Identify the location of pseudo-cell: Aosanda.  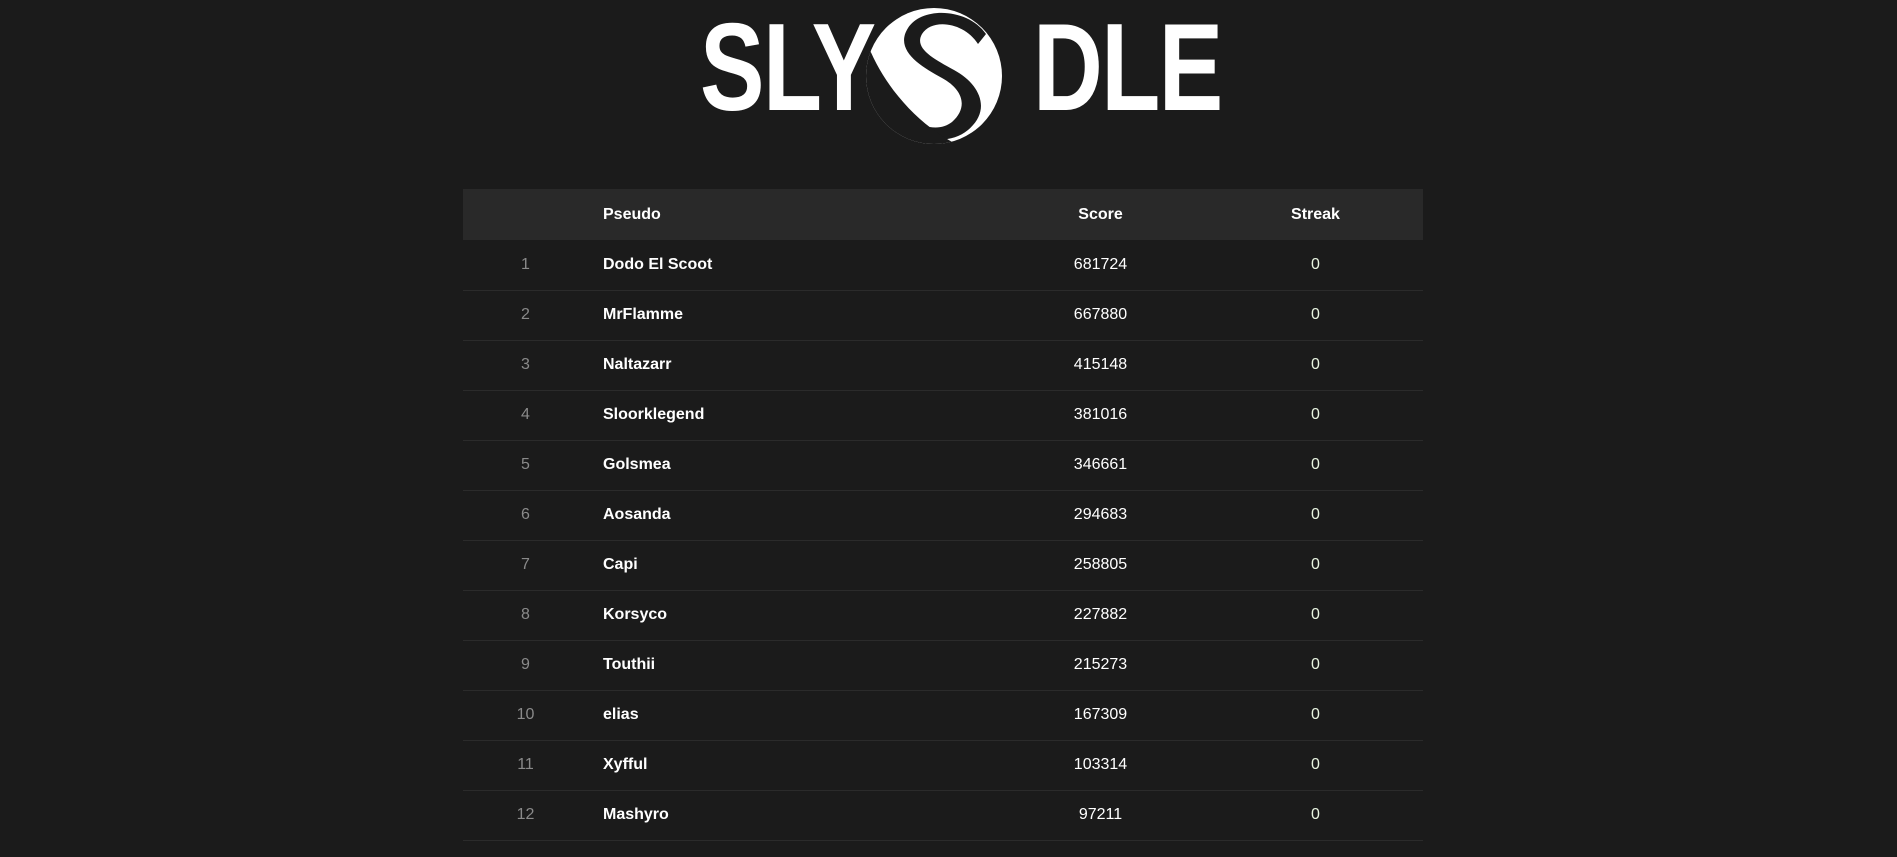
(790, 515).